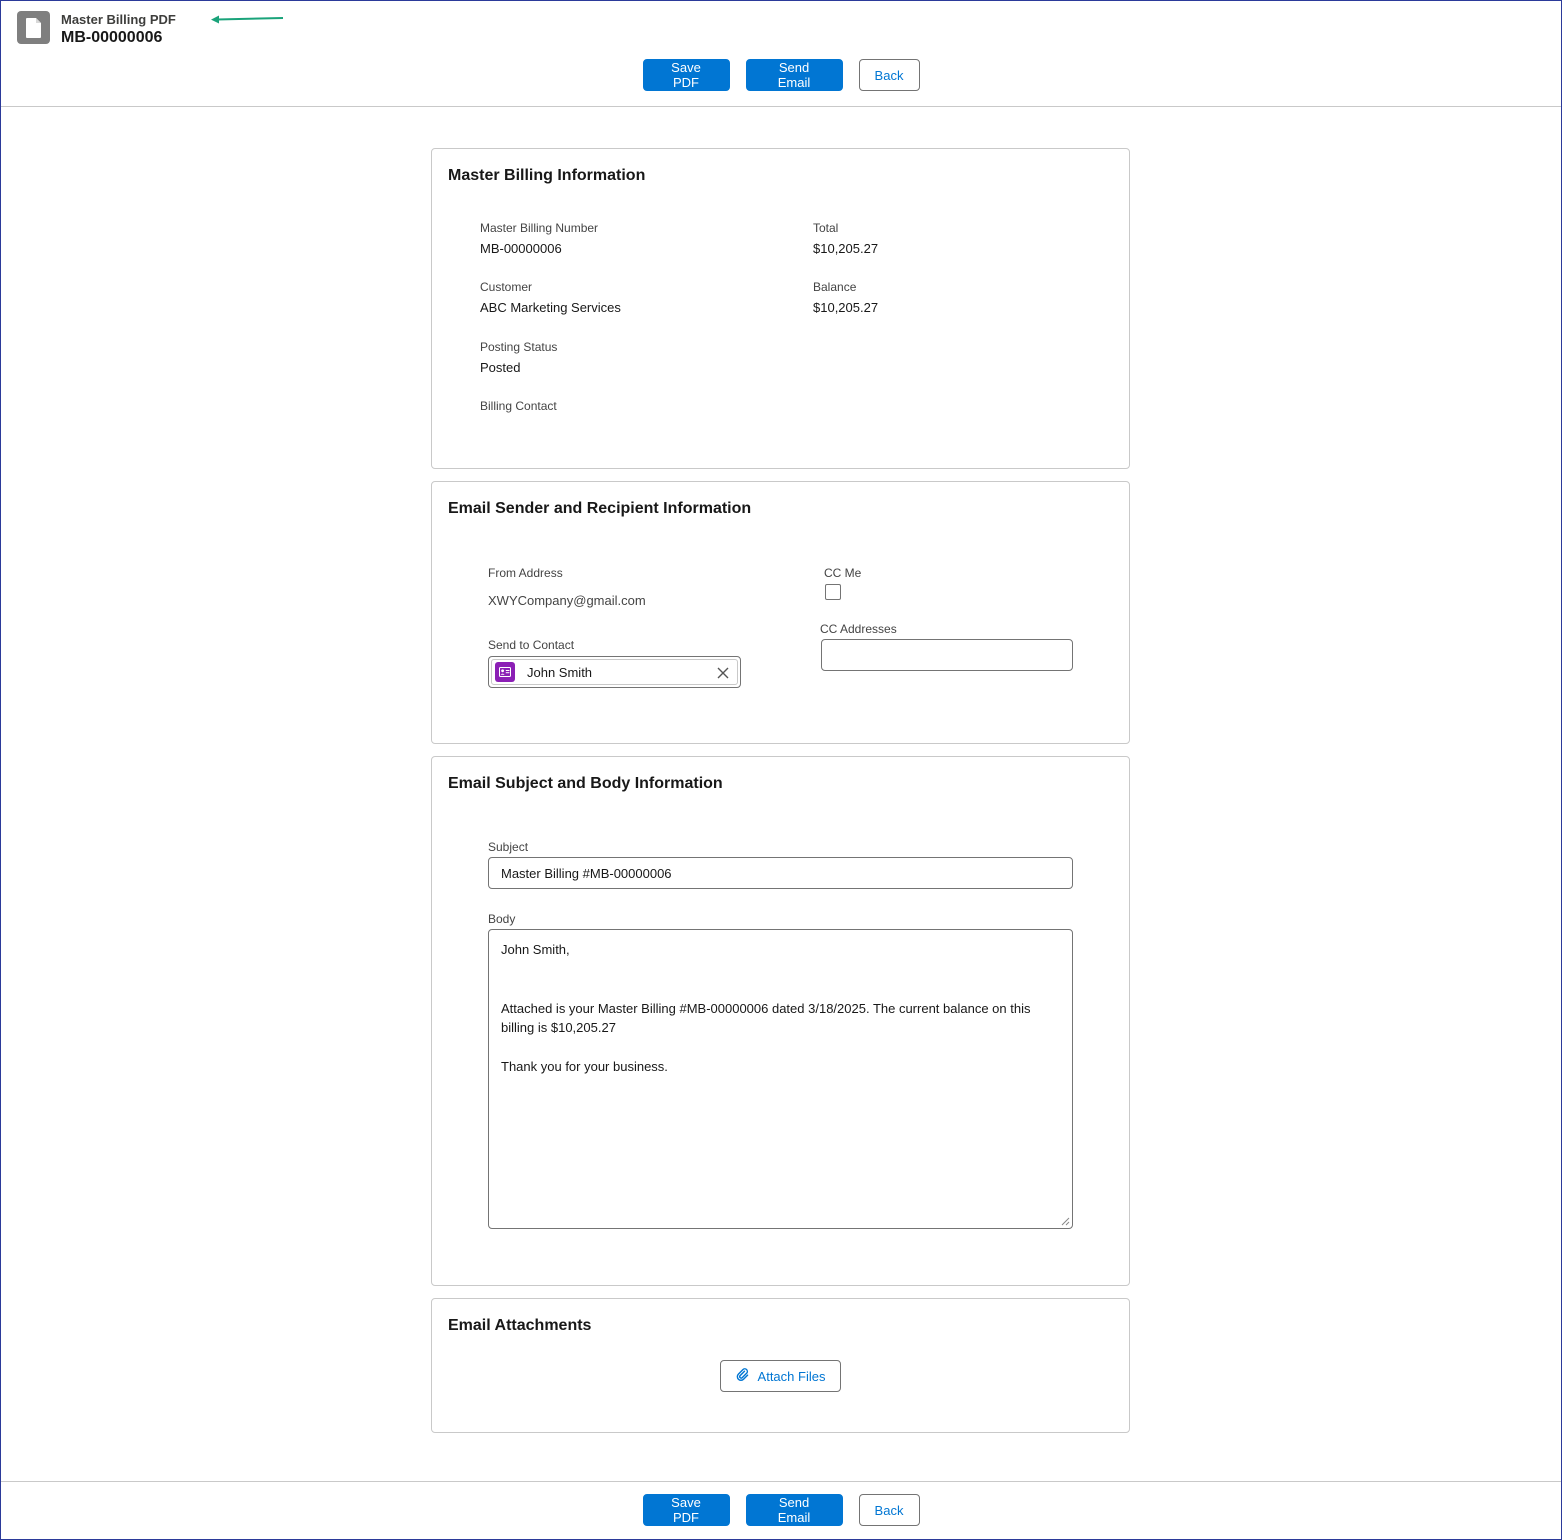 This screenshot has height=1540, width=1562. What do you see at coordinates (846, 307) in the screenshot?
I see `balance-value: $10,205.27` at bounding box center [846, 307].